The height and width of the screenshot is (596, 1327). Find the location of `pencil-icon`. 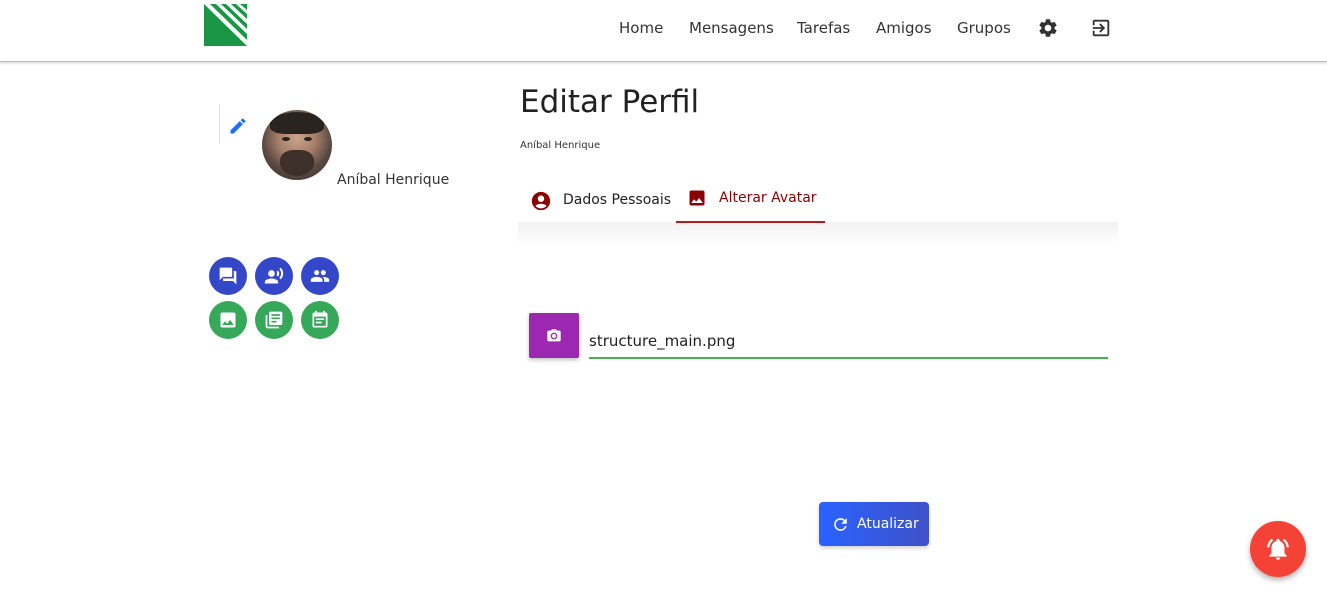

pencil-icon is located at coordinates (238, 126).